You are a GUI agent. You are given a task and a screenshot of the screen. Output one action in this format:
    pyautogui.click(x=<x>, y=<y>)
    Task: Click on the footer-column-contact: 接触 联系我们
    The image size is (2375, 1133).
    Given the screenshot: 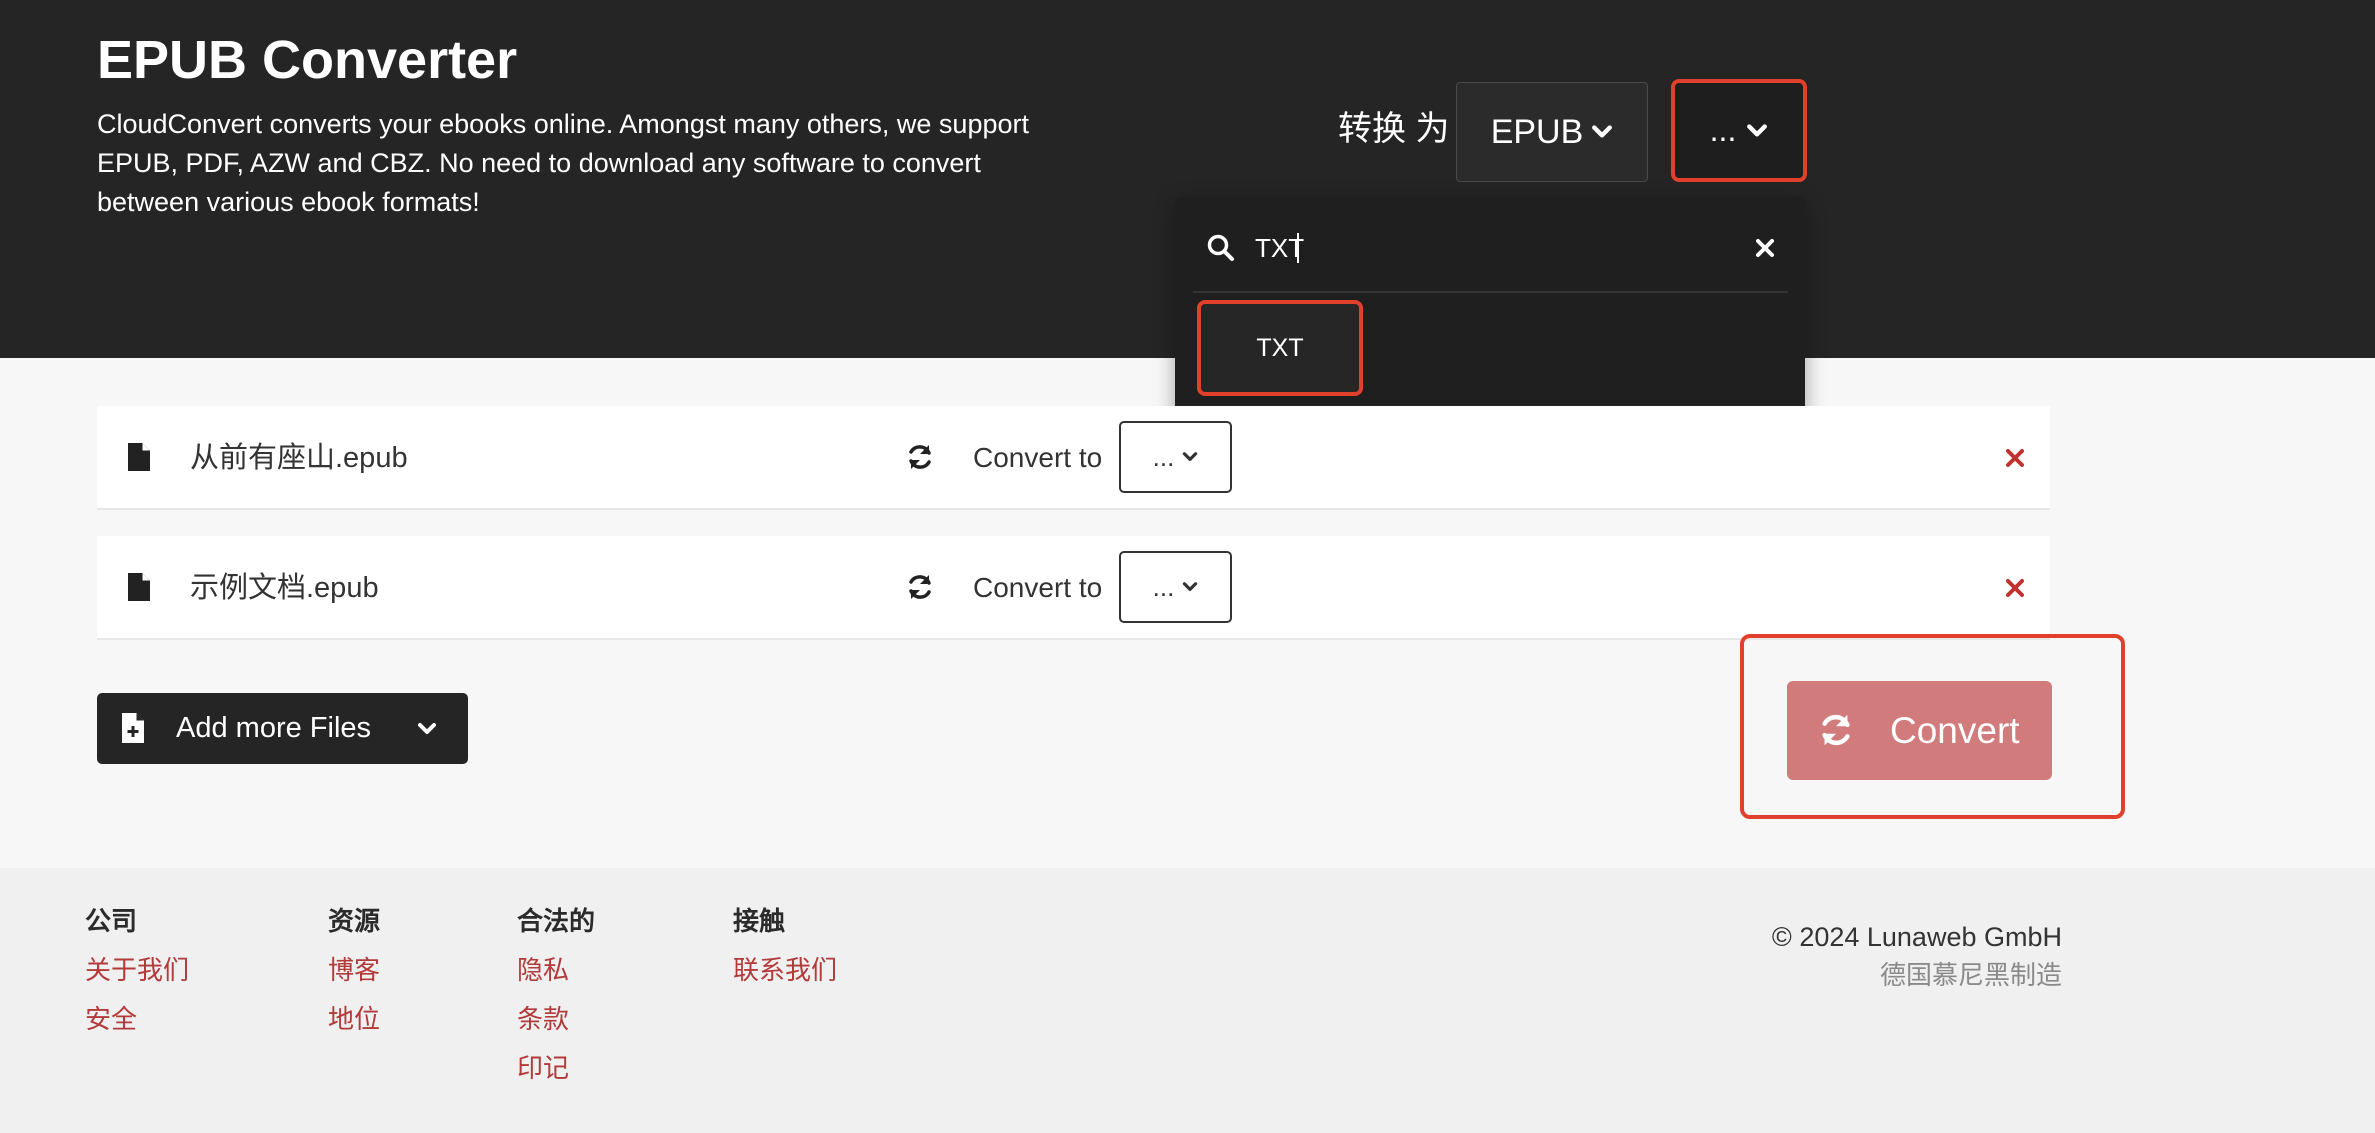 What is the action you would take?
    pyautogui.click(x=785, y=953)
    